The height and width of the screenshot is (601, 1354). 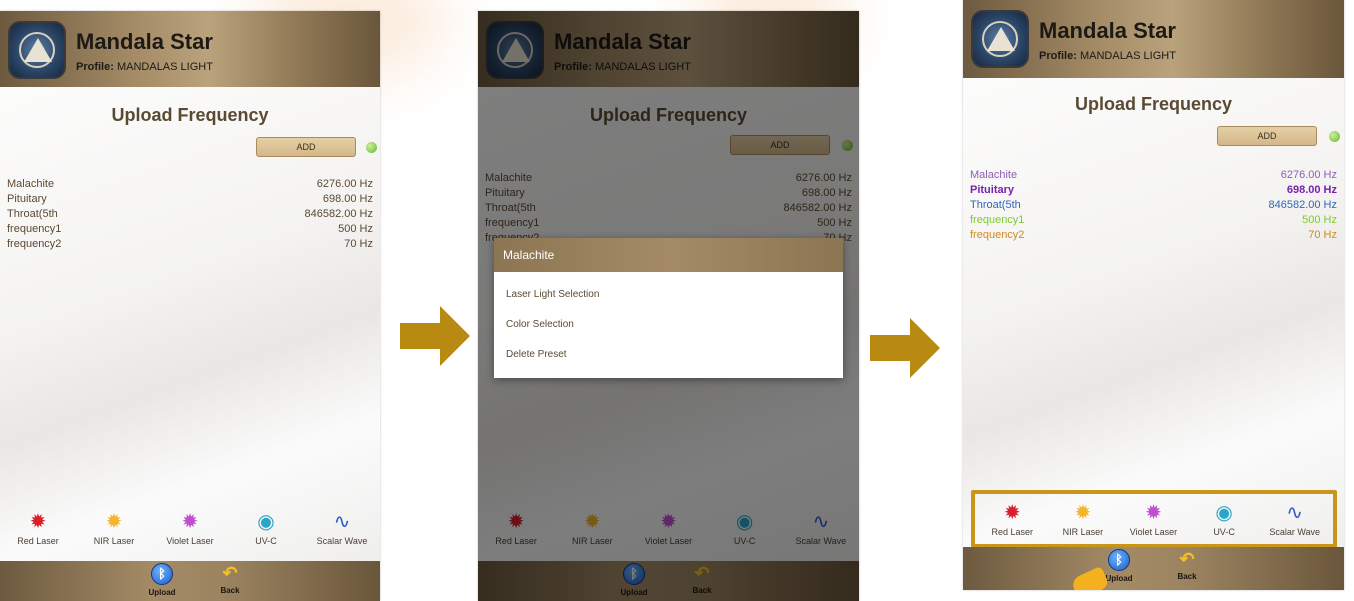 I want to click on laser-light-selection-option: Laser Light Selection, so click(x=668, y=295).